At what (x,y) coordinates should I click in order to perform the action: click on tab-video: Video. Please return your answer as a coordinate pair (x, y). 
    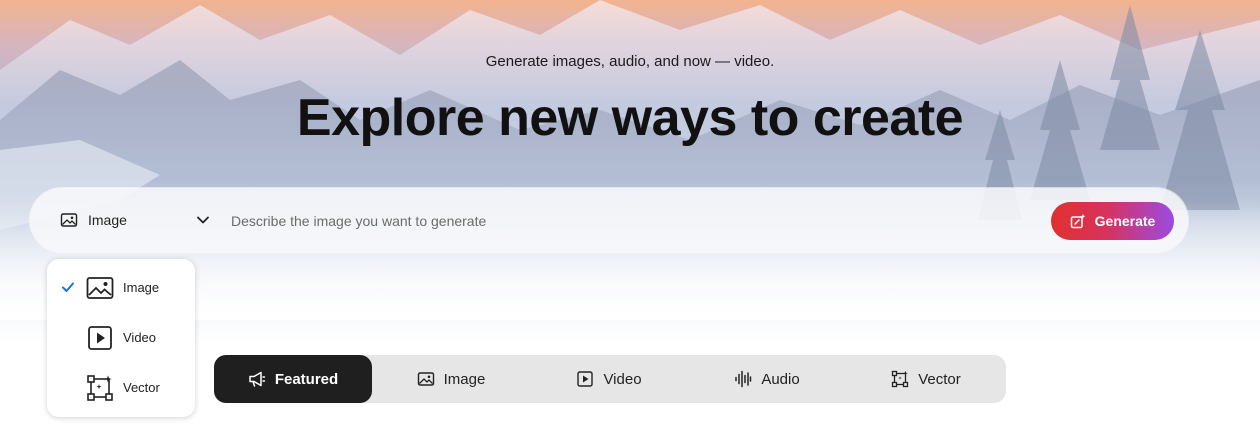
    Looking at the image, I should click on (609, 379).